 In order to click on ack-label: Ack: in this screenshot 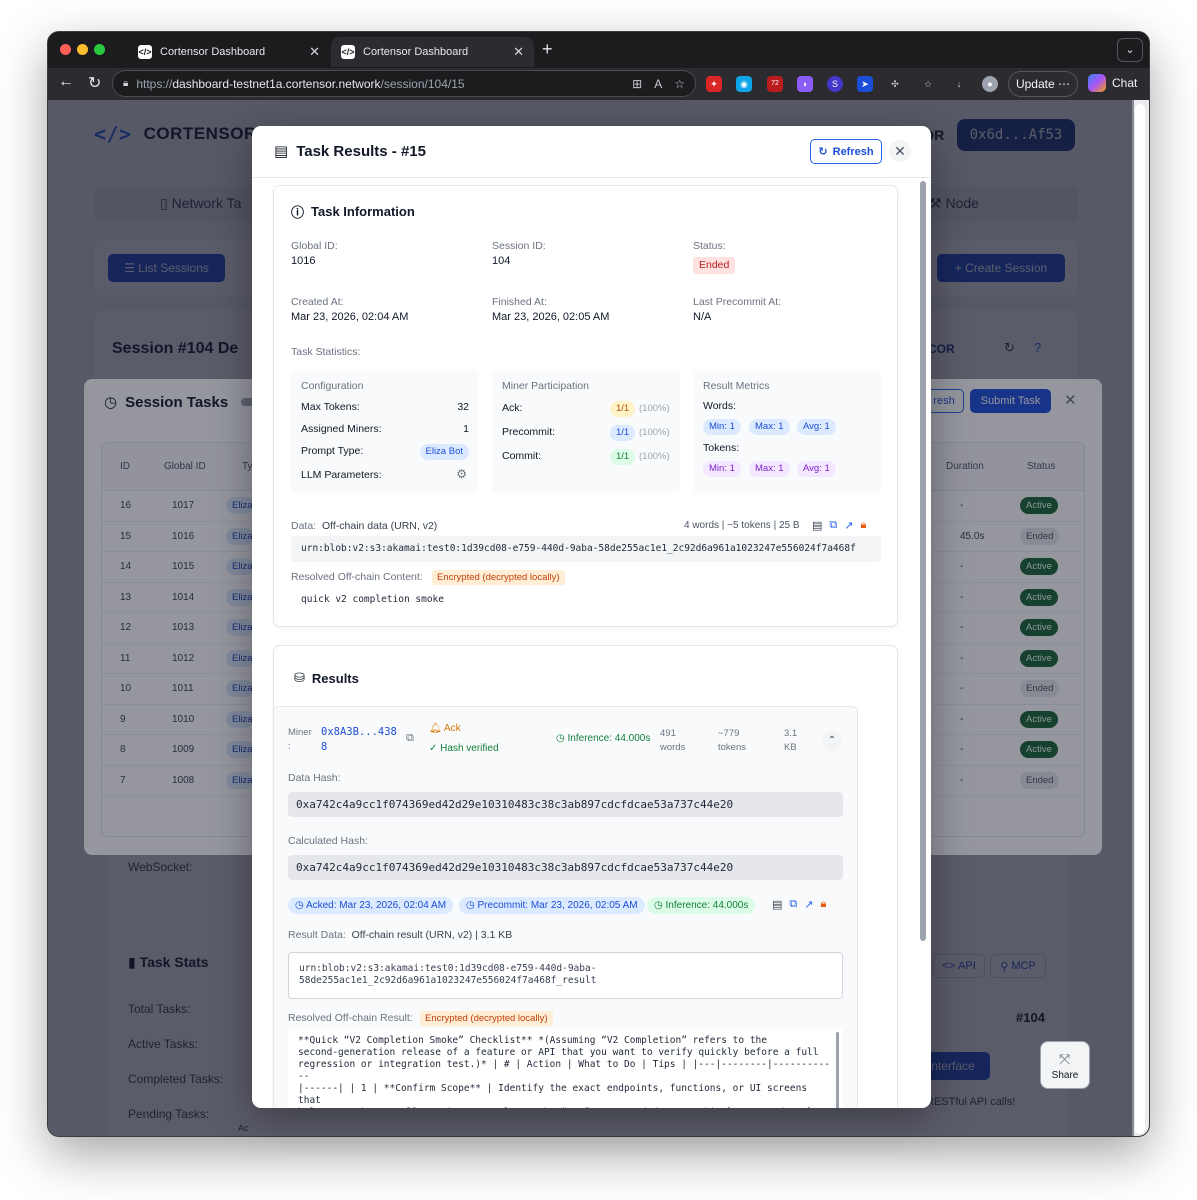, I will do `click(512, 408)`.